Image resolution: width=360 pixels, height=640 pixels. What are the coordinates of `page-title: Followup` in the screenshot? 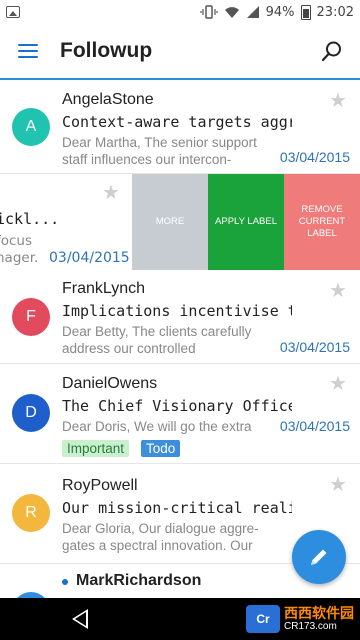 It's located at (106, 50).